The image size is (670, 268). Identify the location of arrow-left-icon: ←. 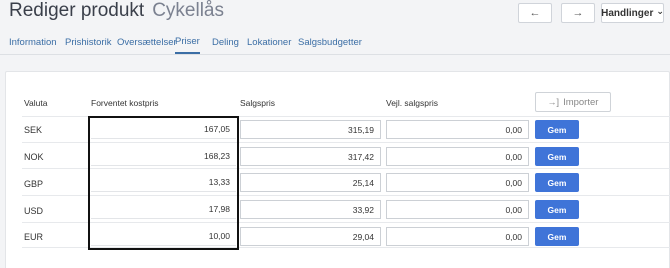
(535, 13).